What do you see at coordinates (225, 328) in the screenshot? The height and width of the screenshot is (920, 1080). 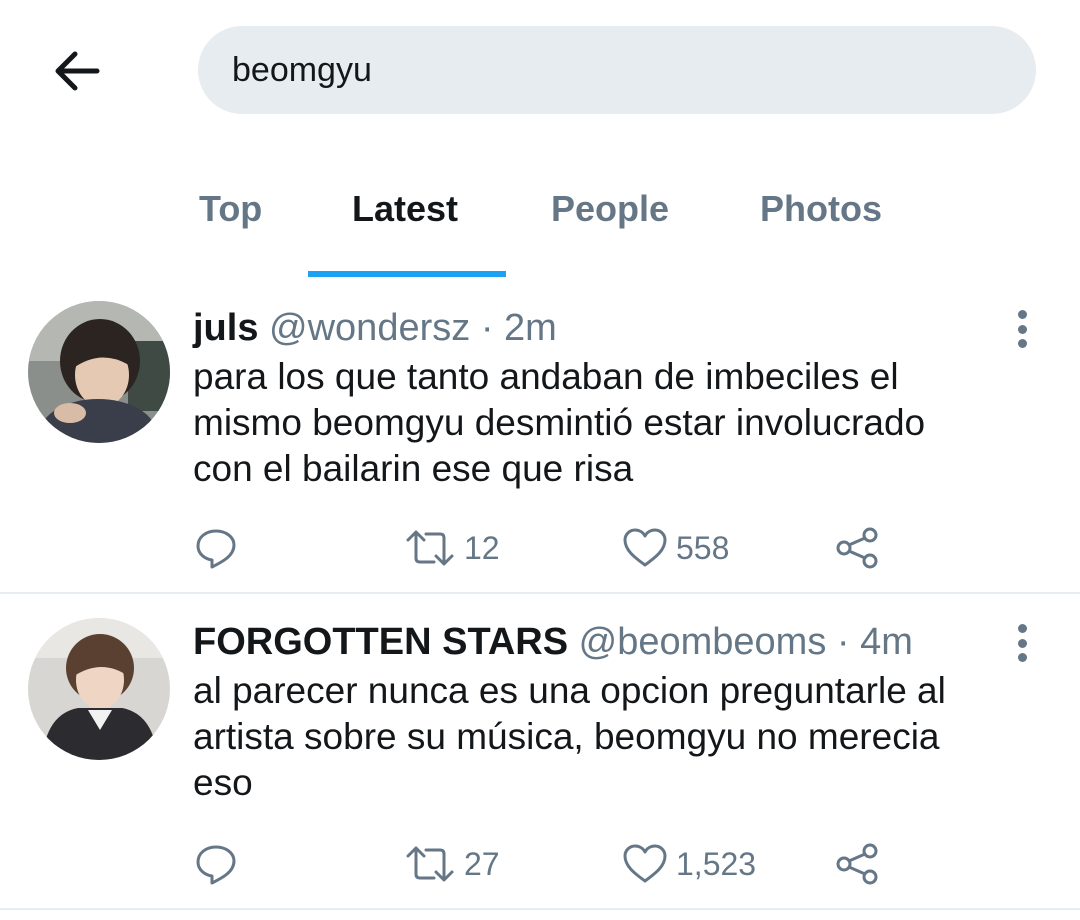 I see `display-name: juls` at bounding box center [225, 328].